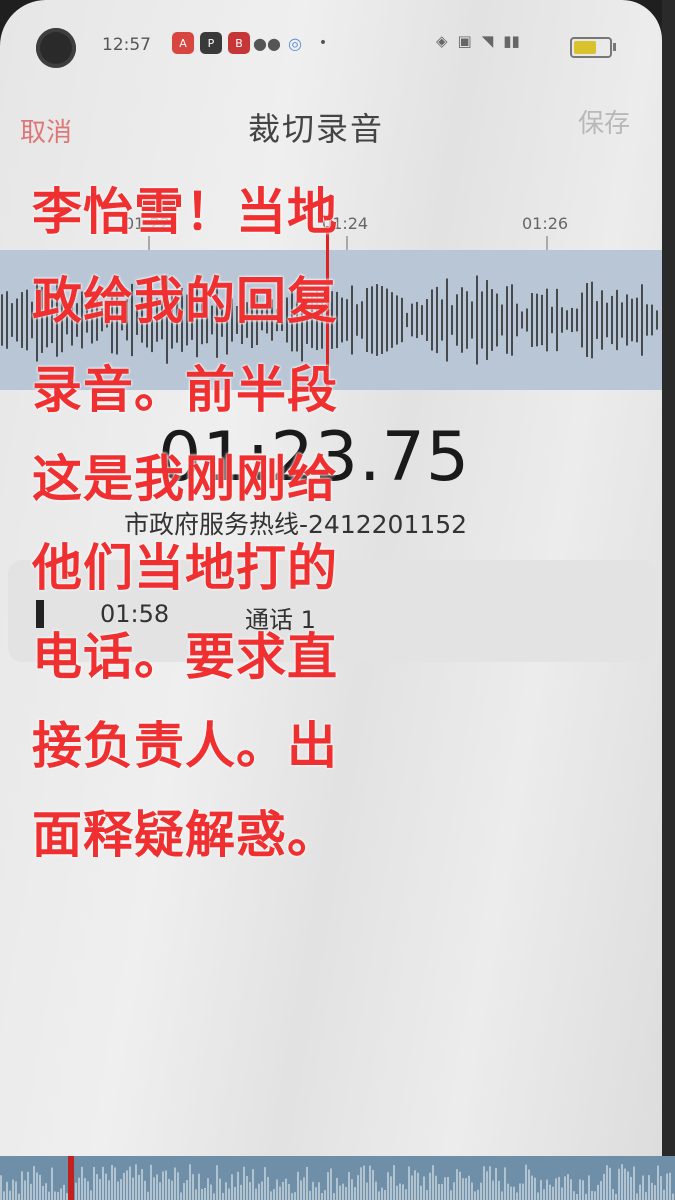  I want to click on overlay-line: 电话。要求直, so click(185, 657).